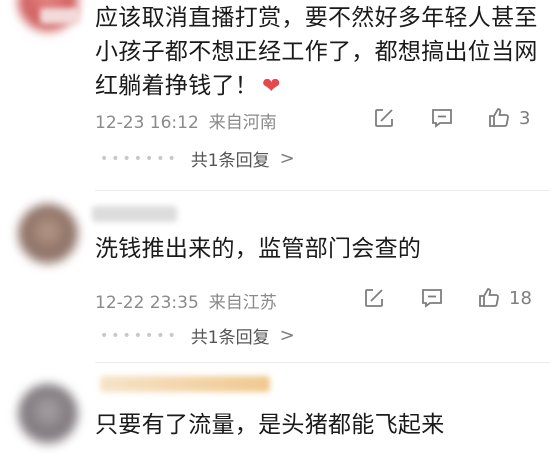 Image resolution: width=550 pixels, height=457 pixels. I want to click on timestamp: 12-23 16:12, so click(147, 123).